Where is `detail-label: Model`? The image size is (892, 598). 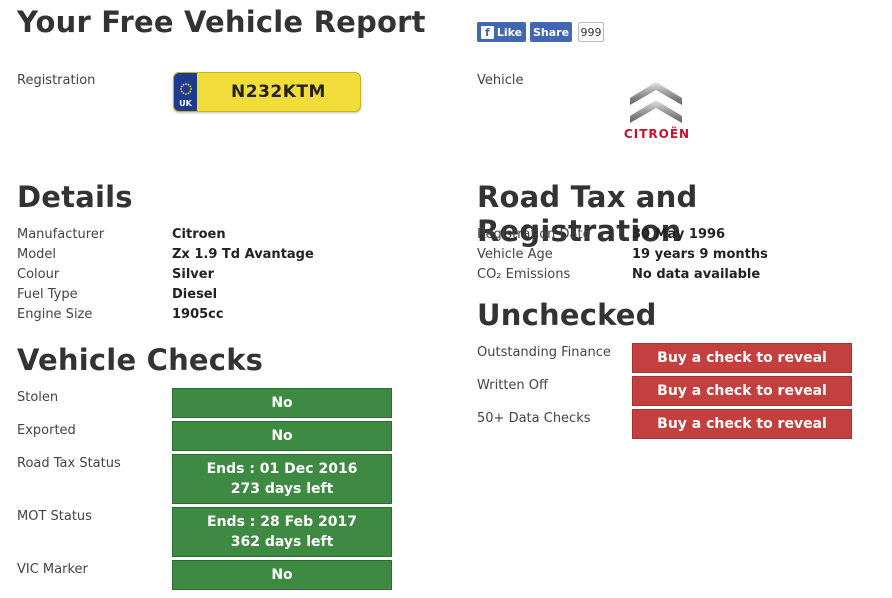 detail-label: Model is located at coordinates (37, 254).